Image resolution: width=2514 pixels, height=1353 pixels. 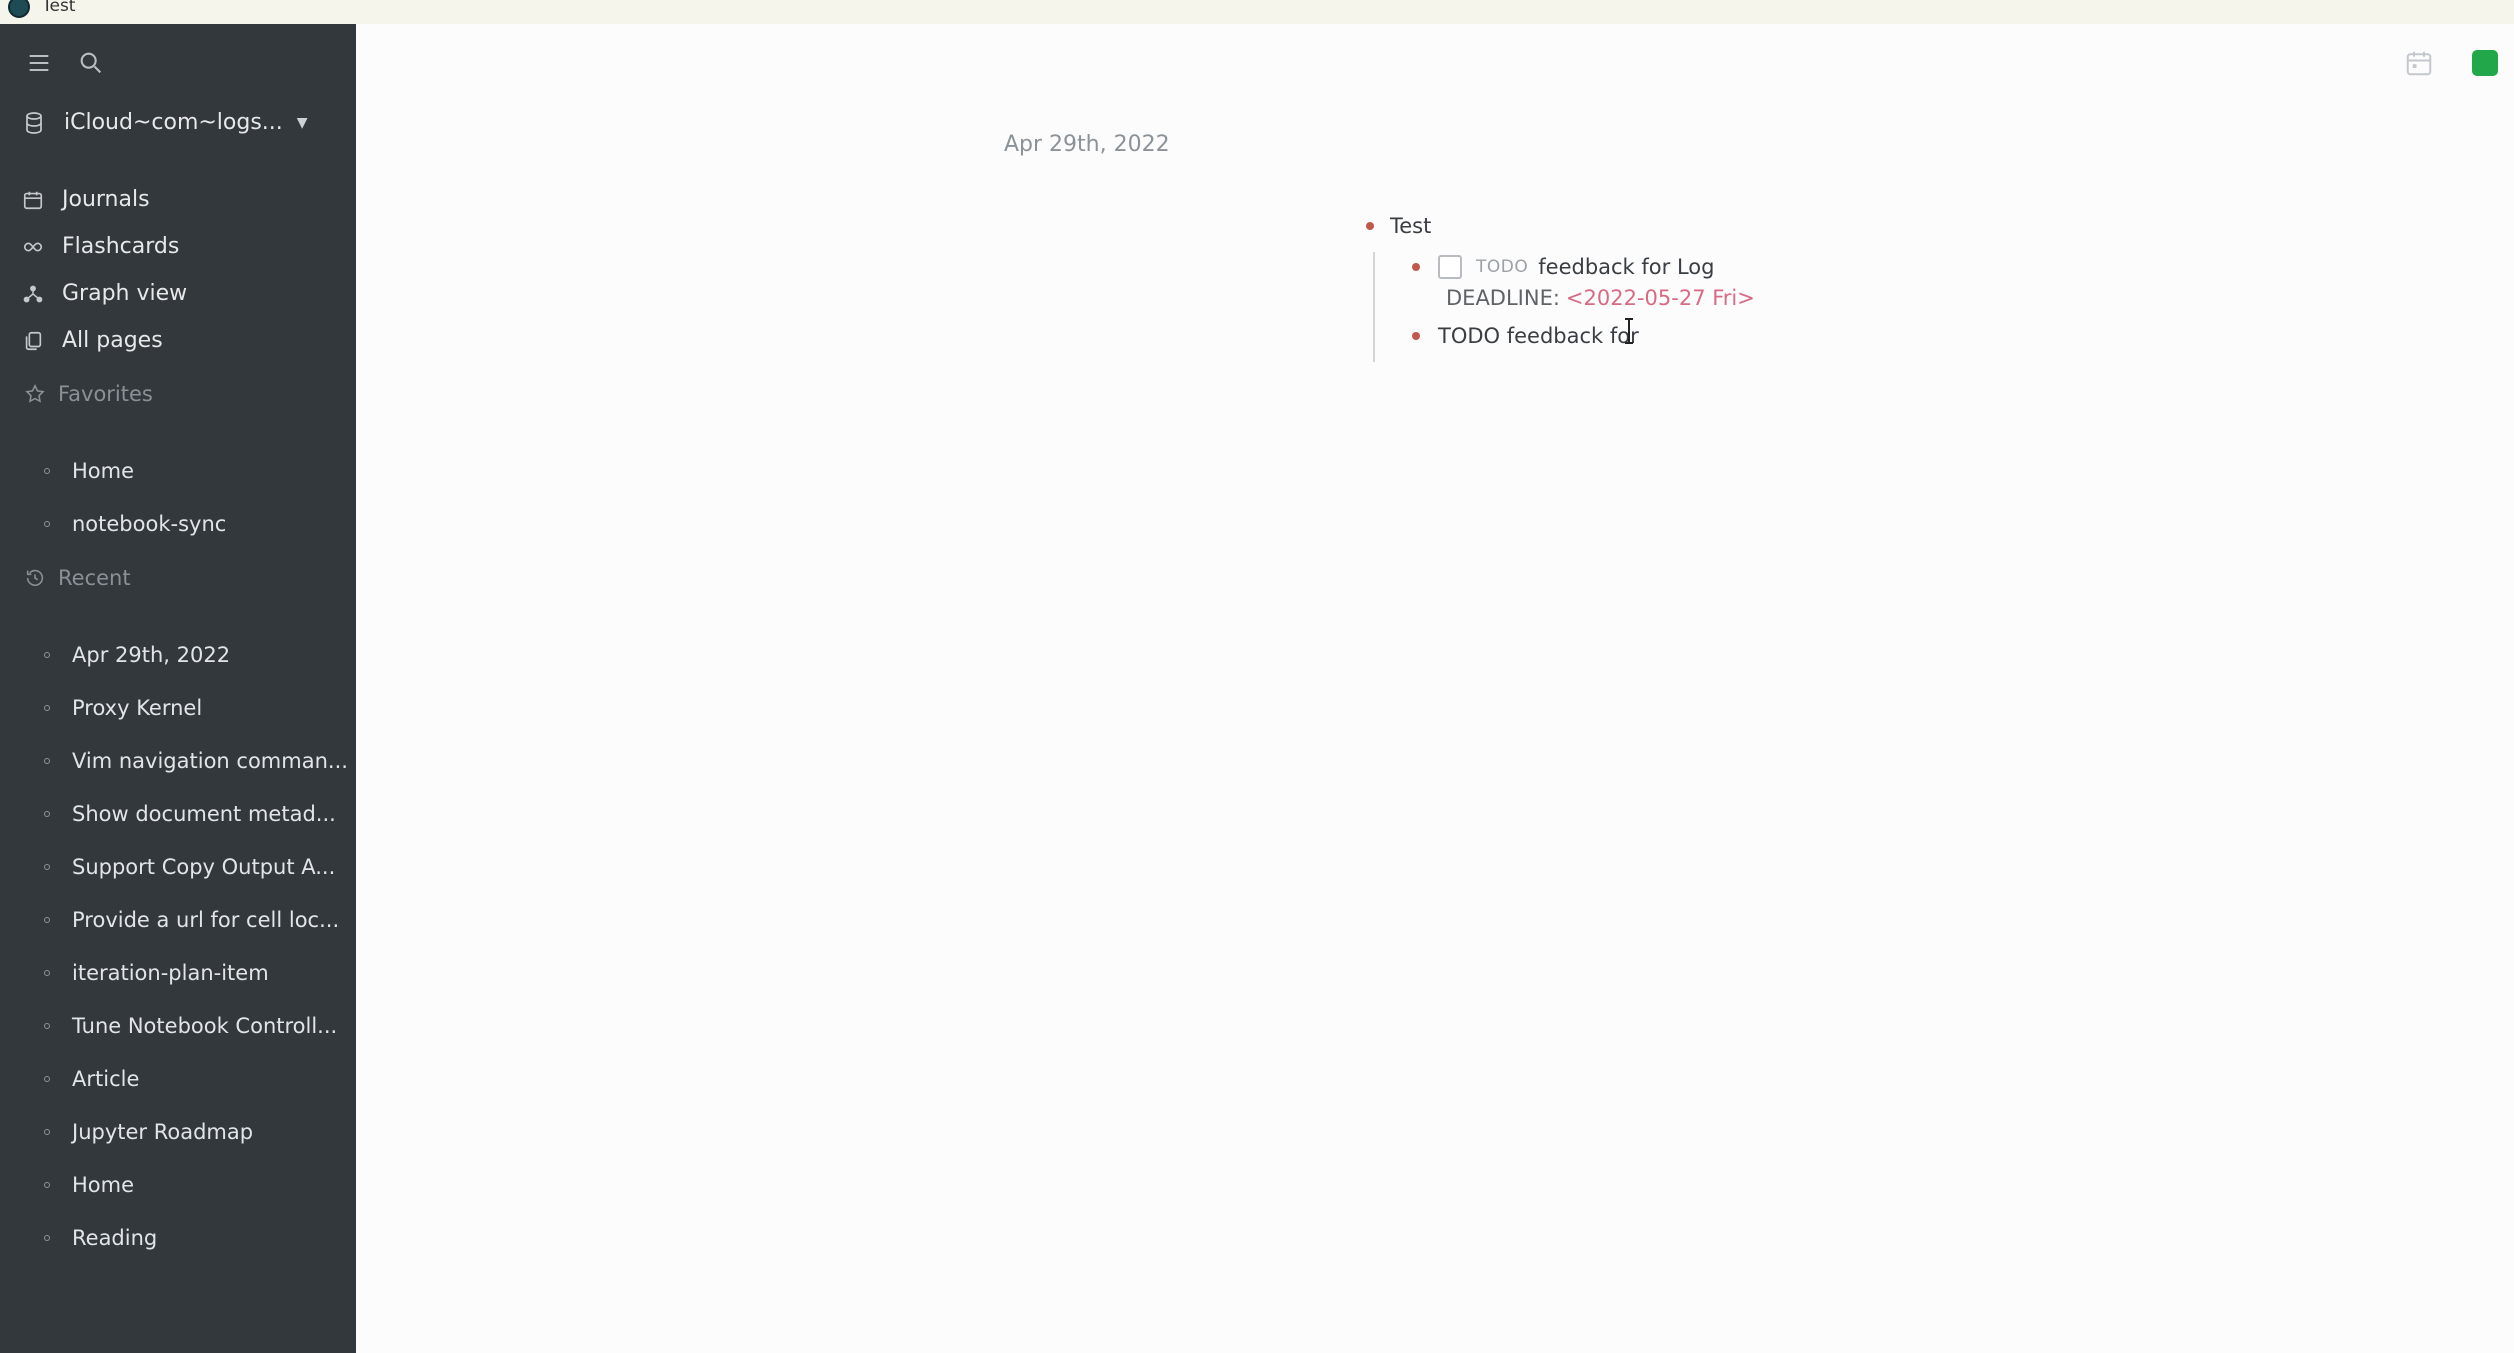 I want to click on recent-label: Home, so click(x=103, y=1184).